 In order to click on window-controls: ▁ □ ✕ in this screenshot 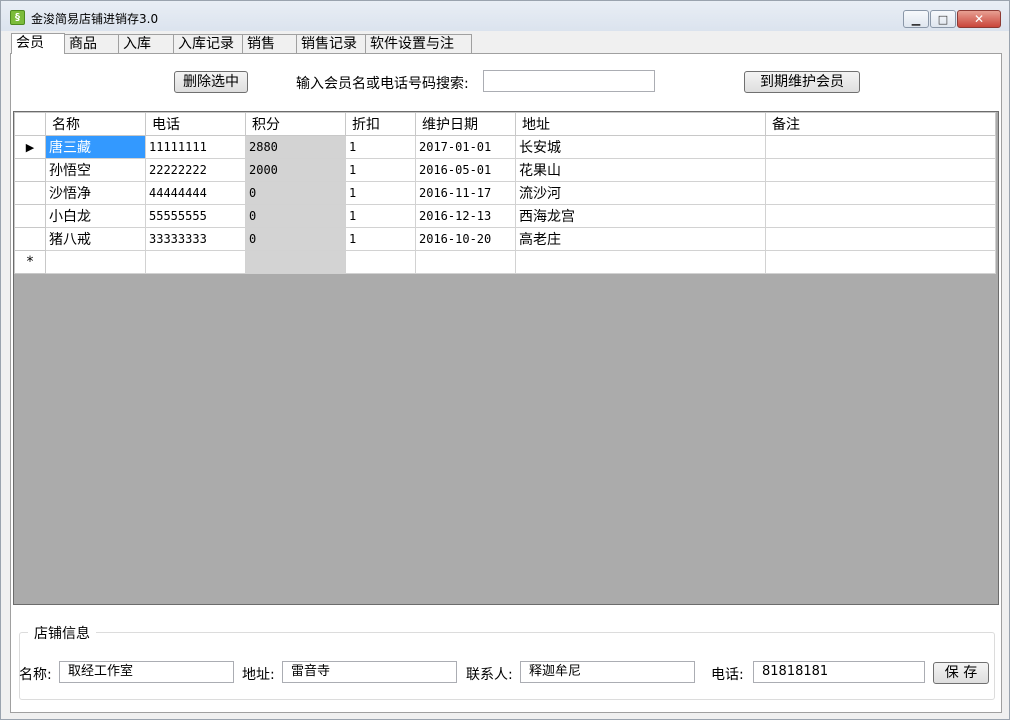, I will do `click(951, 19)`.